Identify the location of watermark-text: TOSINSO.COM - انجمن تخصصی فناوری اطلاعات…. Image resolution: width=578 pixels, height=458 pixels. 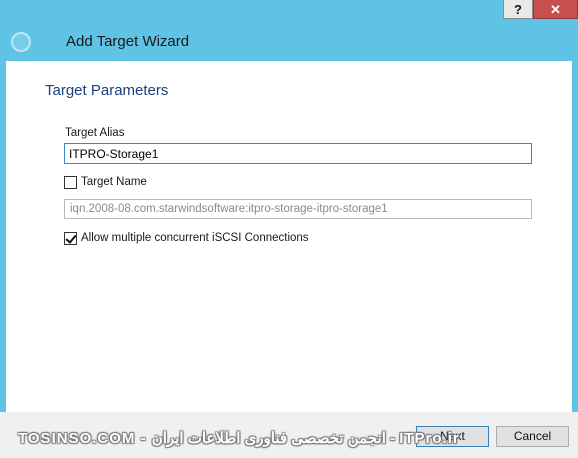
(239, 438).